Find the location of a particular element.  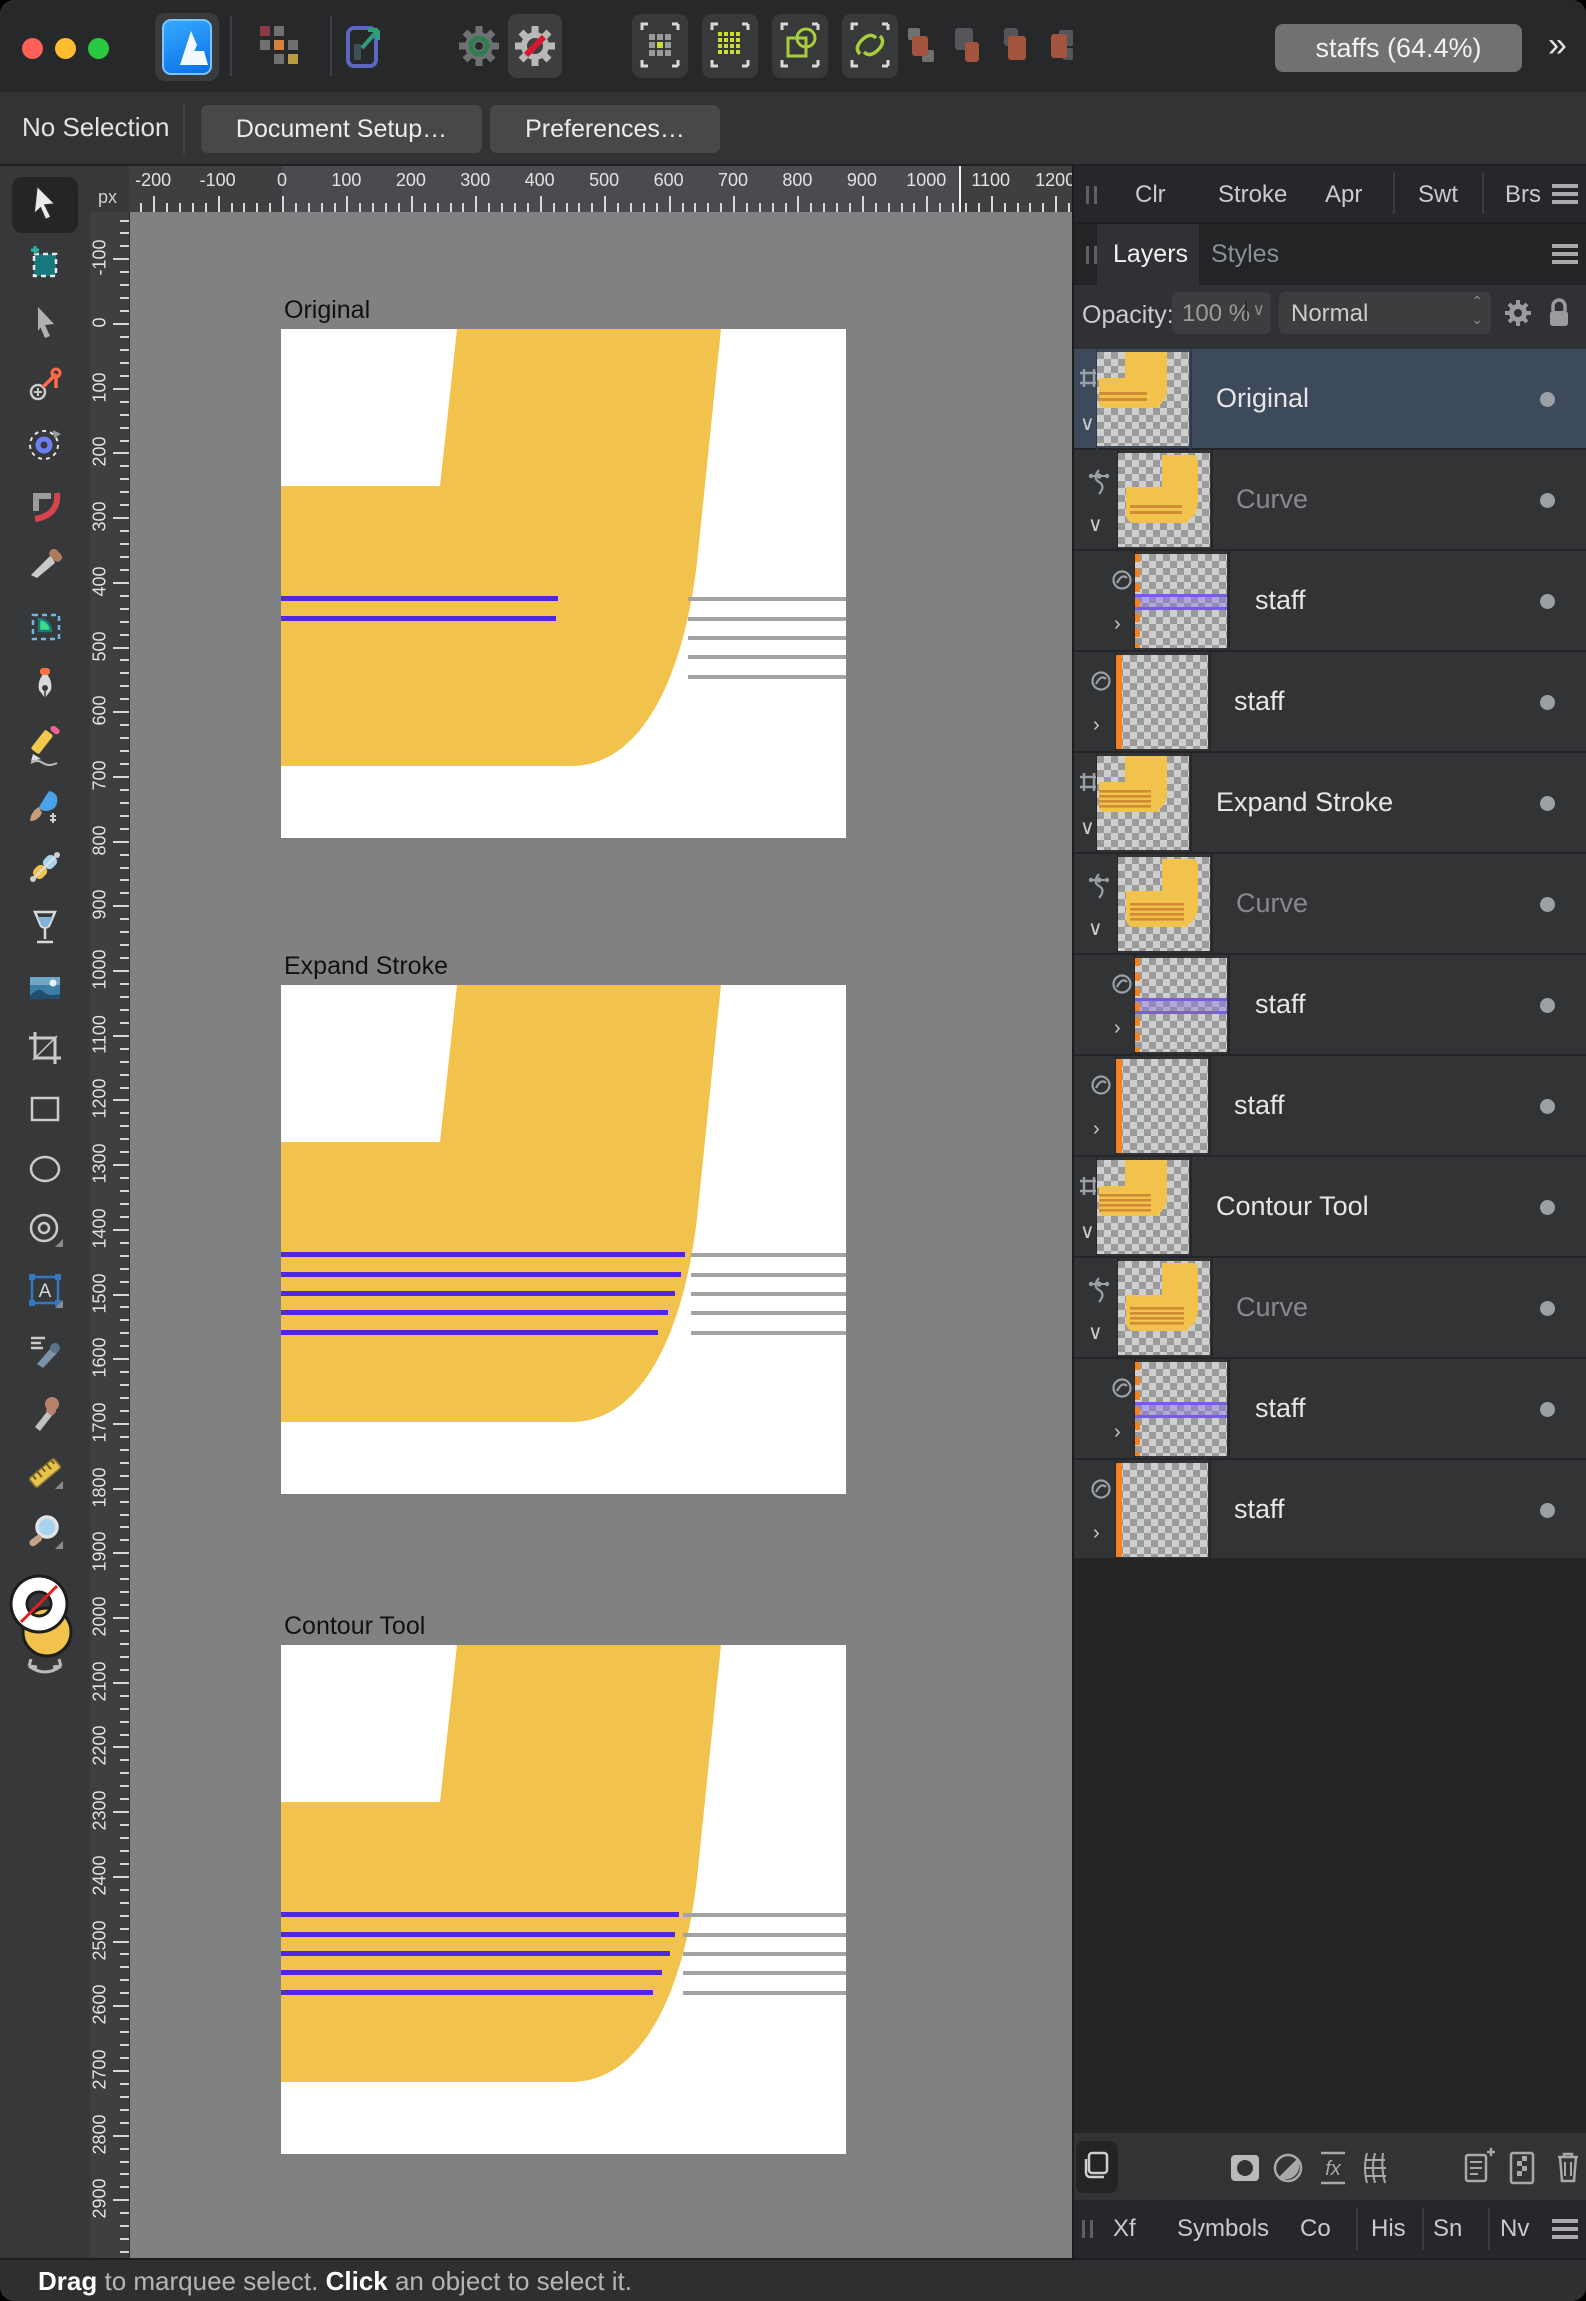

selection-brush-tool is located at coordinates (45, 628).